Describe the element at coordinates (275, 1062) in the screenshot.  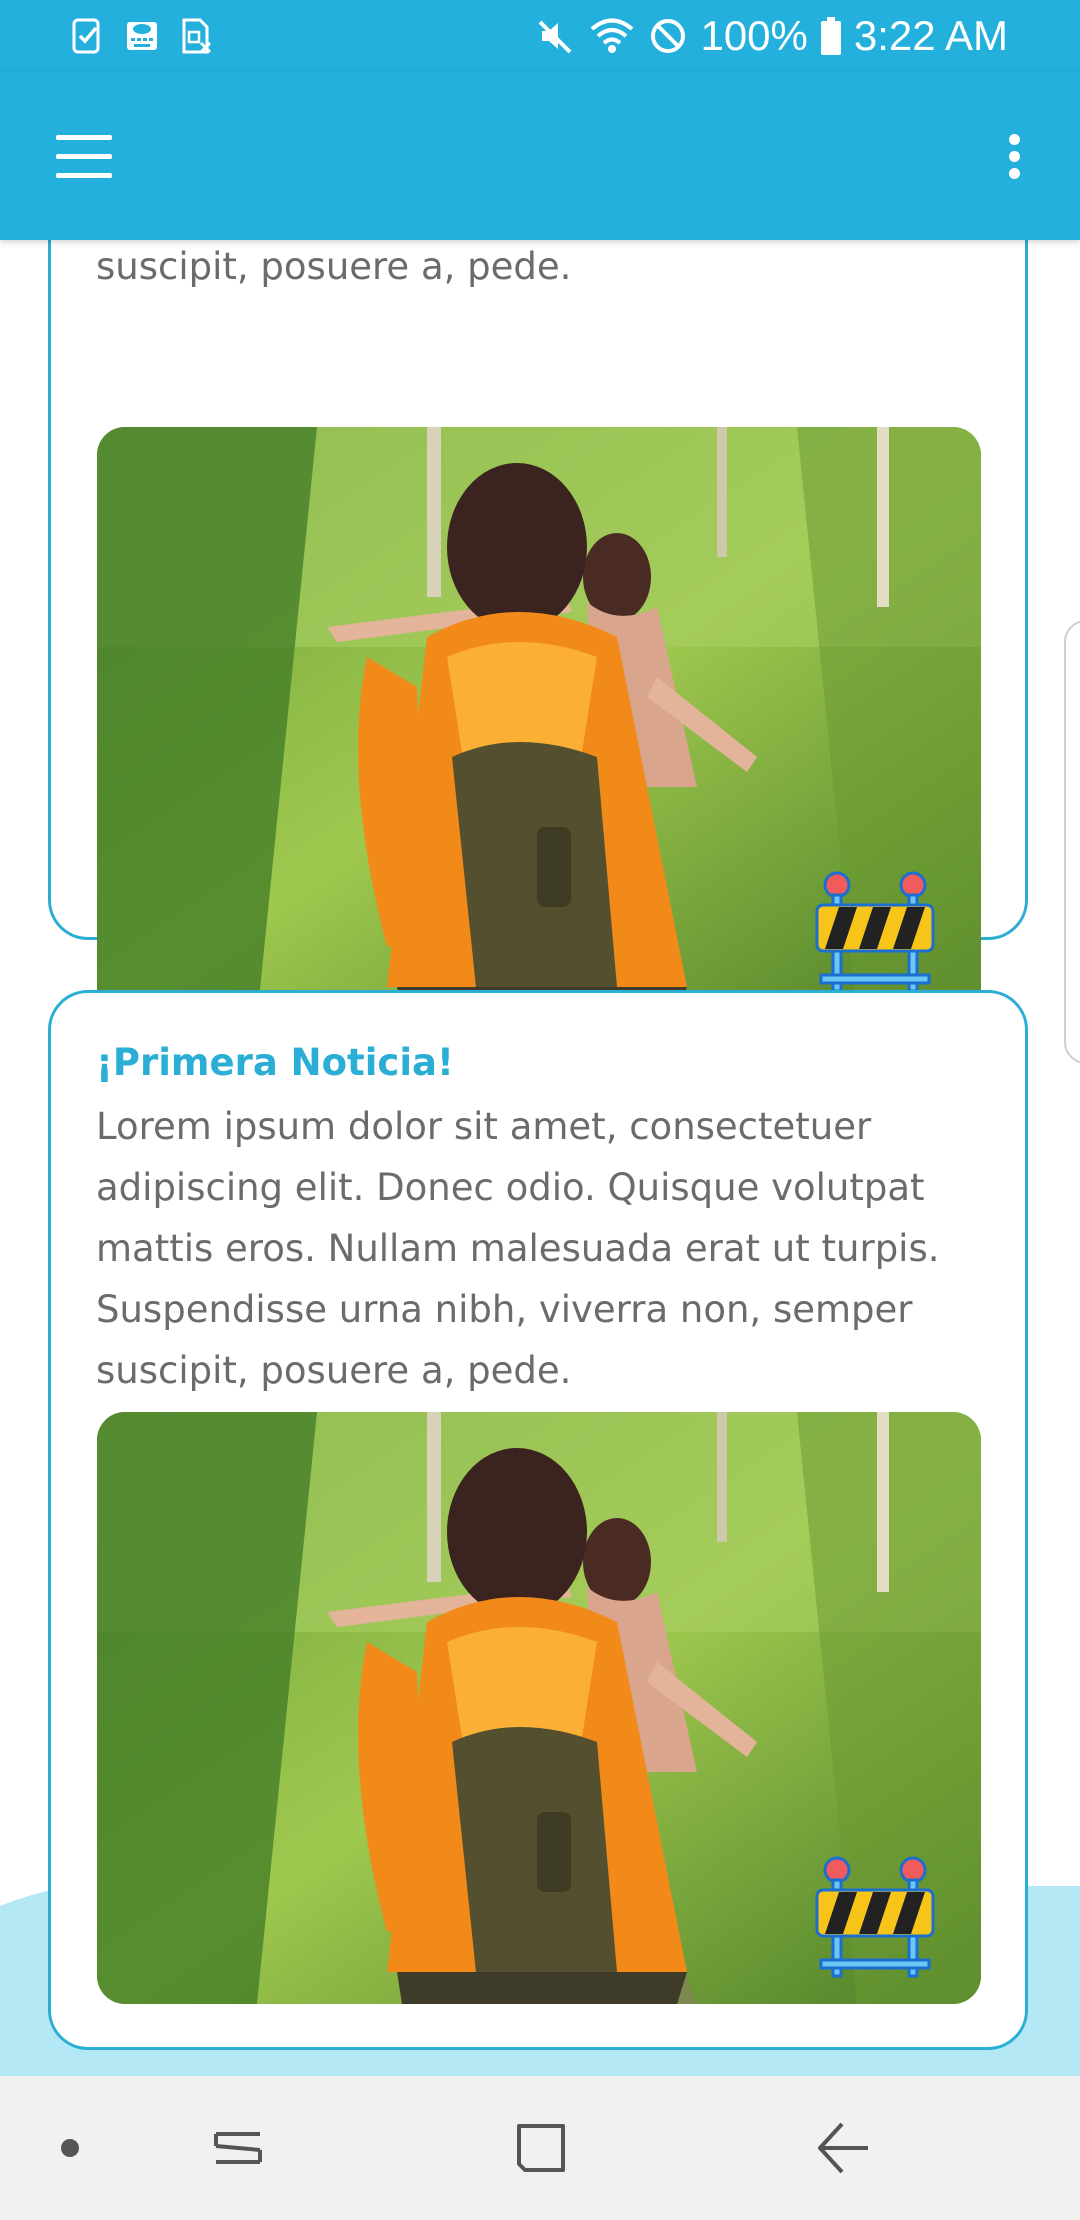
I see `card-title: ¡Primera Noticia!` at that location.